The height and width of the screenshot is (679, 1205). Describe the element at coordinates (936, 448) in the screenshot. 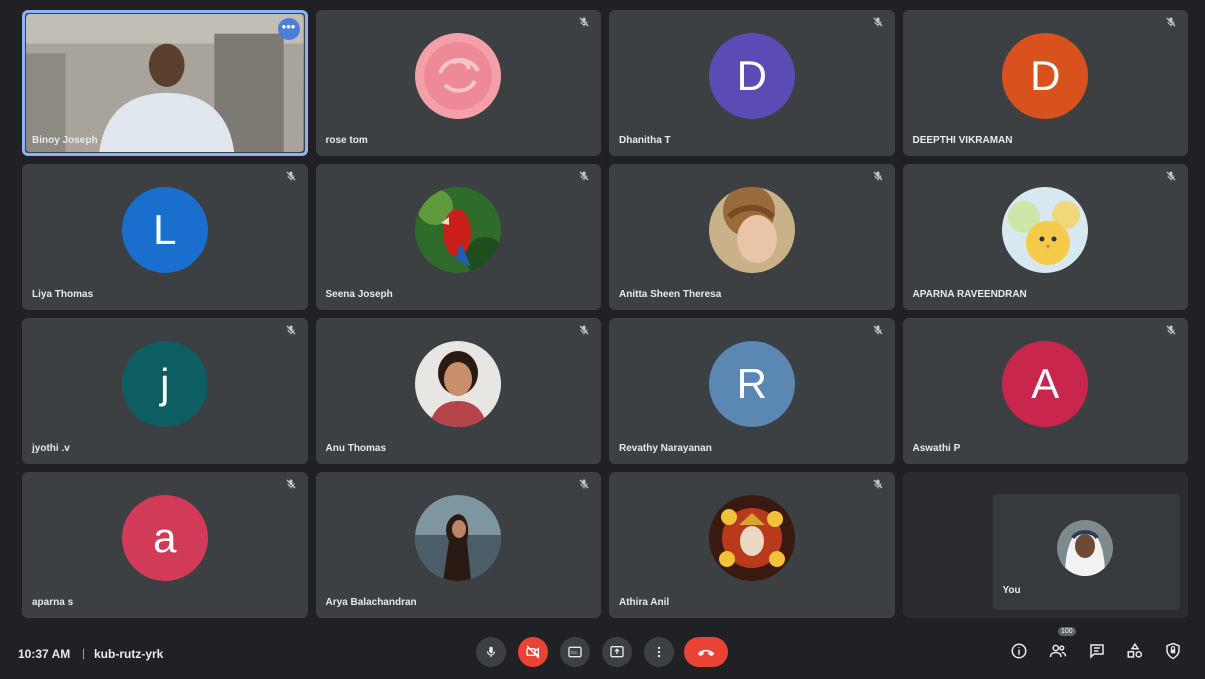

I see `participant-name: Aswathi P` at that location.